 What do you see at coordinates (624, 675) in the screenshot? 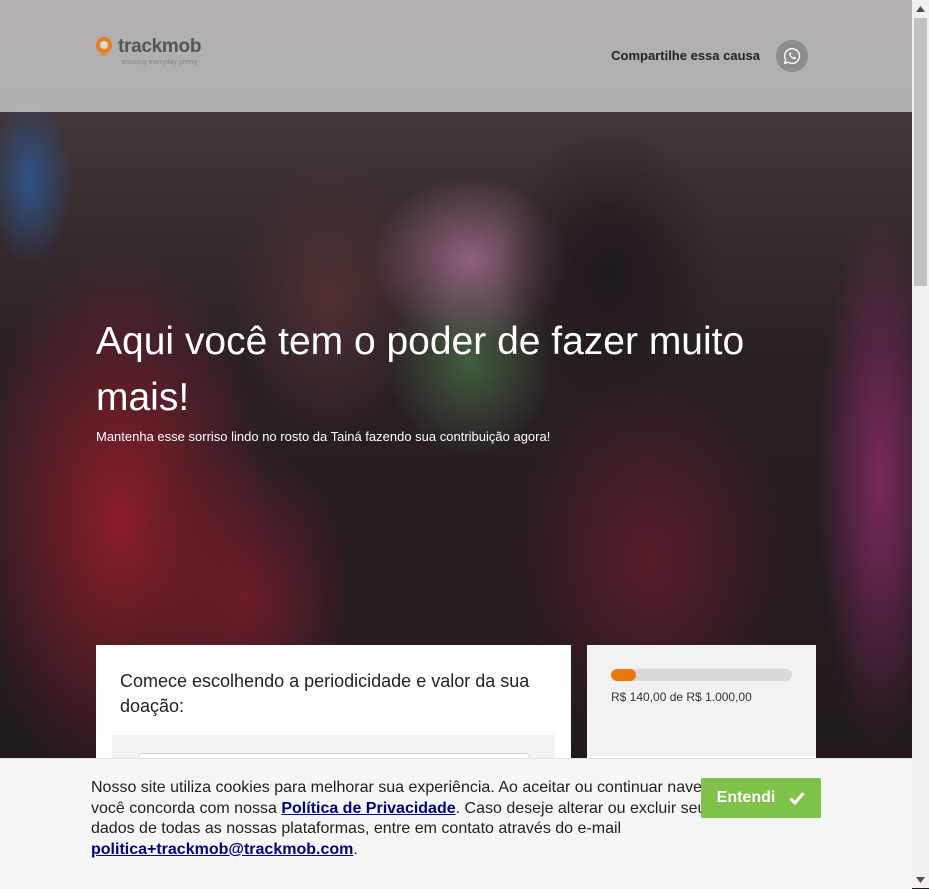
I see `progress-bar-fill` at bounding box center [624, 675].